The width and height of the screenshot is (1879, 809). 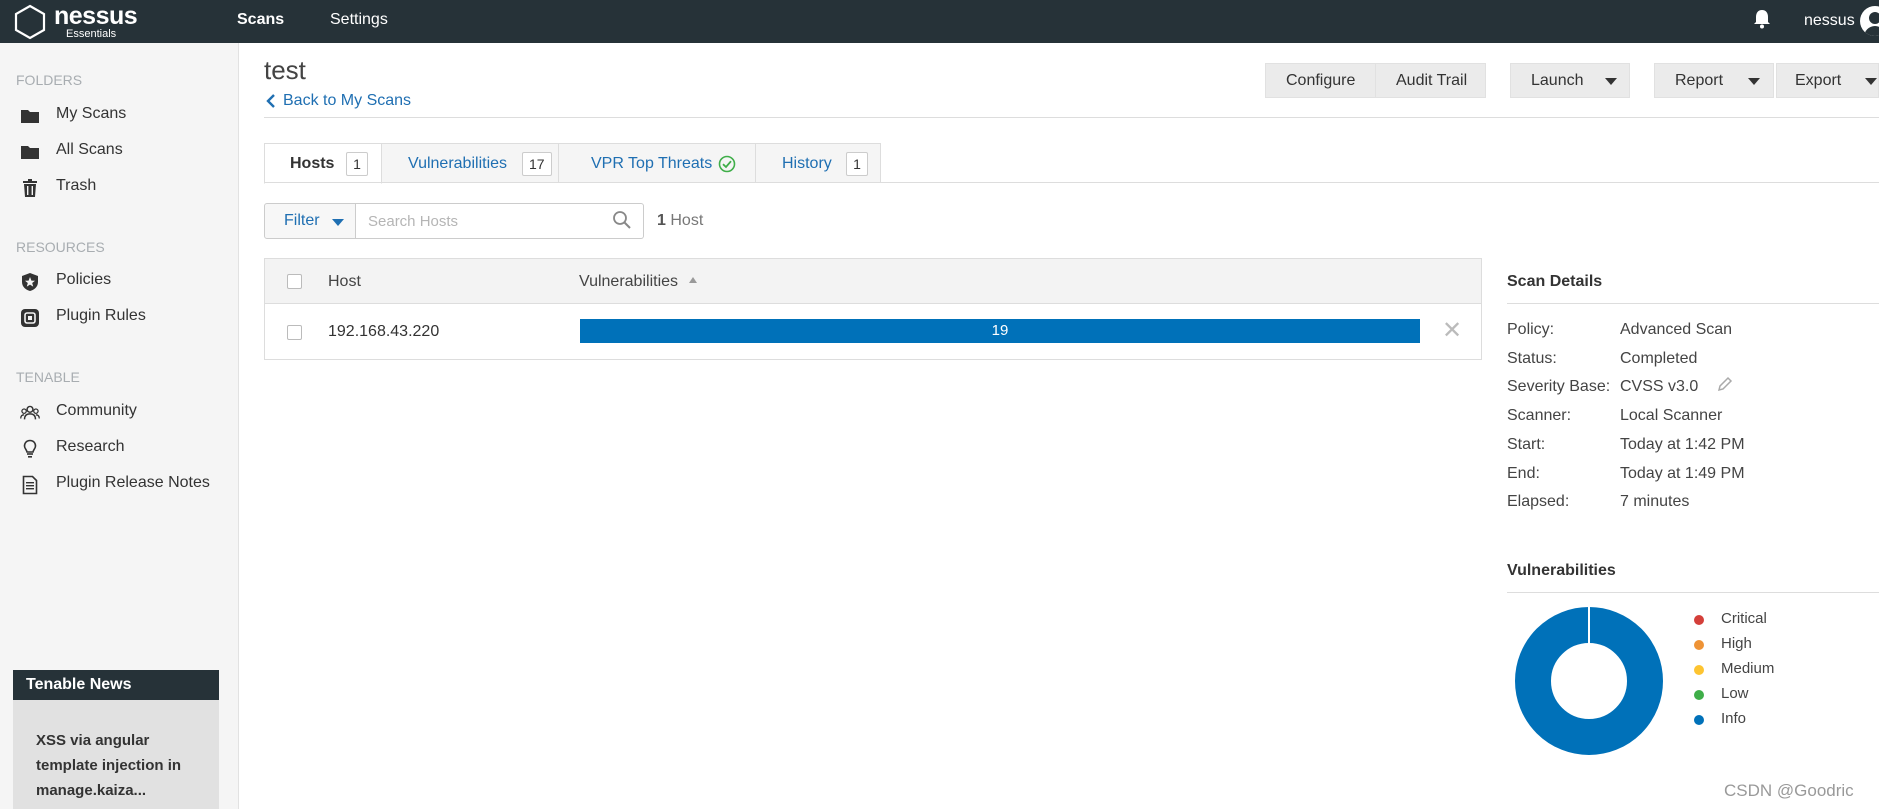 I want to click on sidebar-item-label: All Scans, so click(x=89, y=149).